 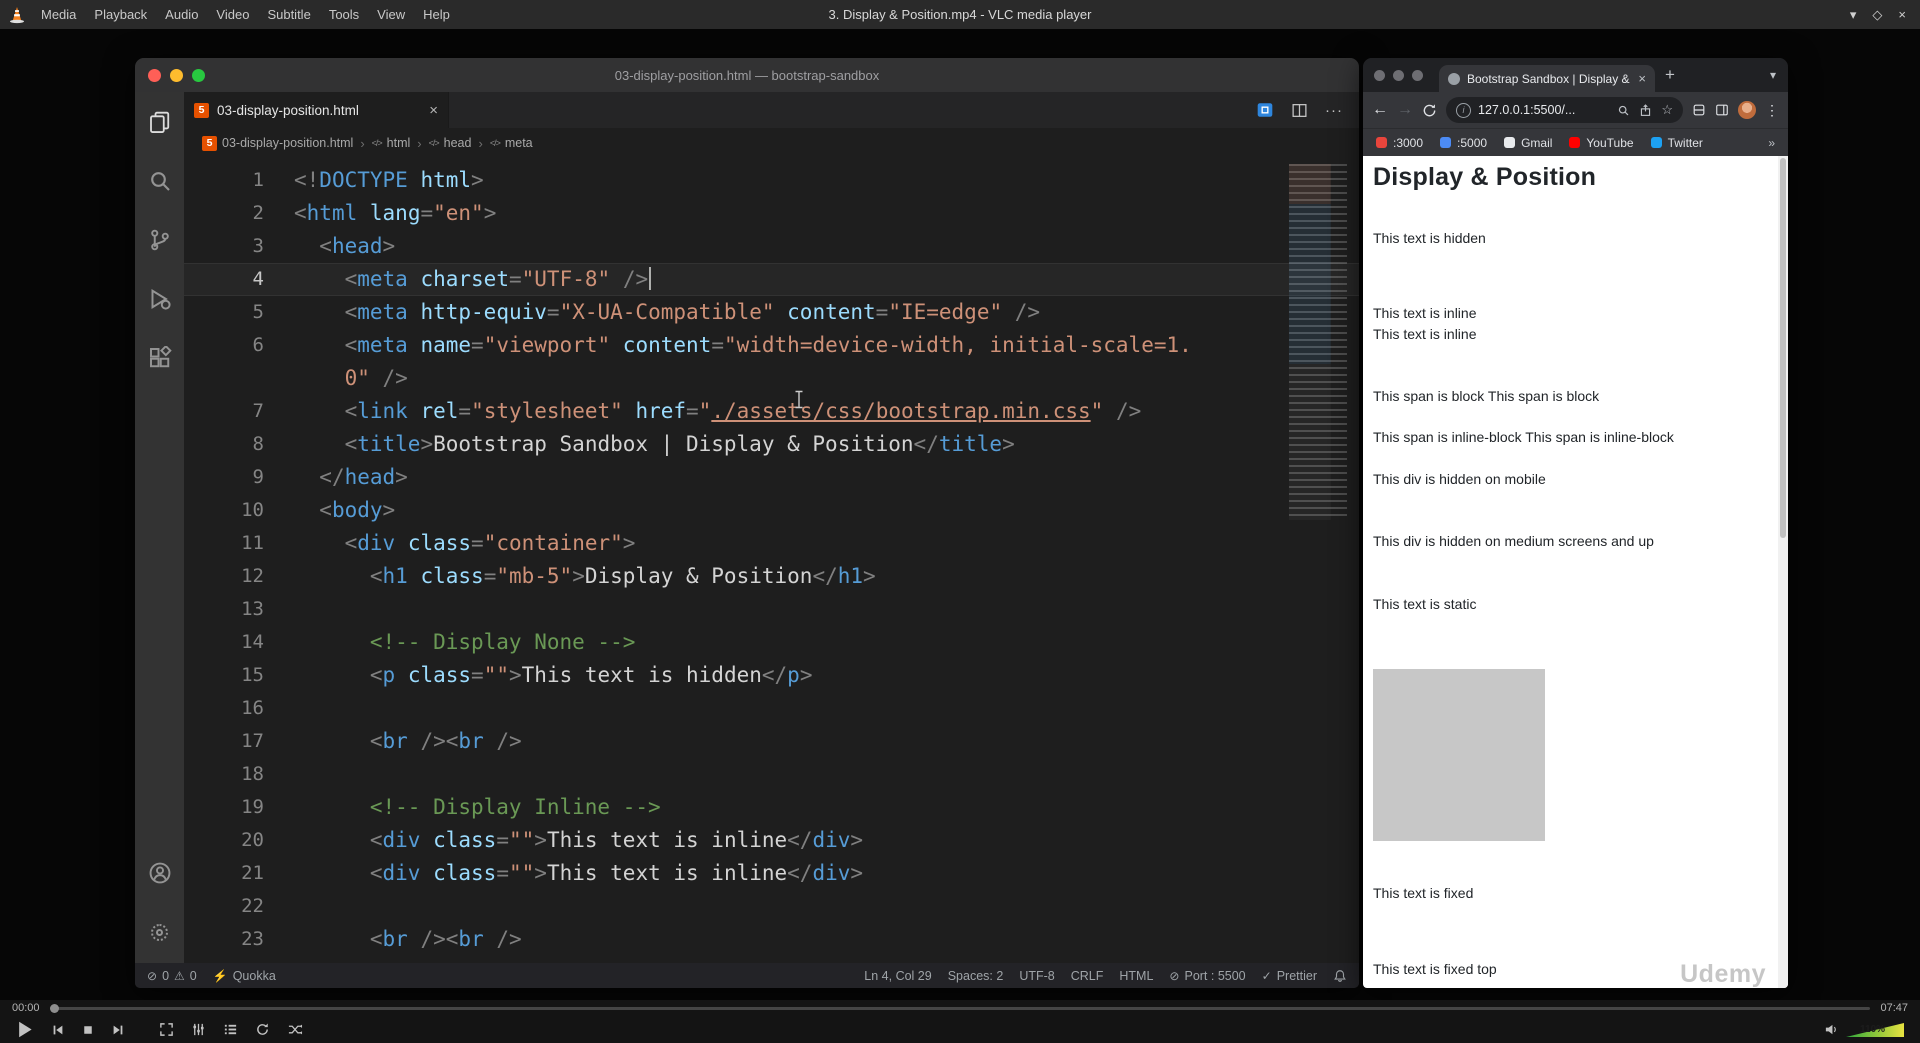 What do you see at coordinates (1747, 110) in the screenshot?
I see `profile-avatar` at bounding box center [1747, 110].